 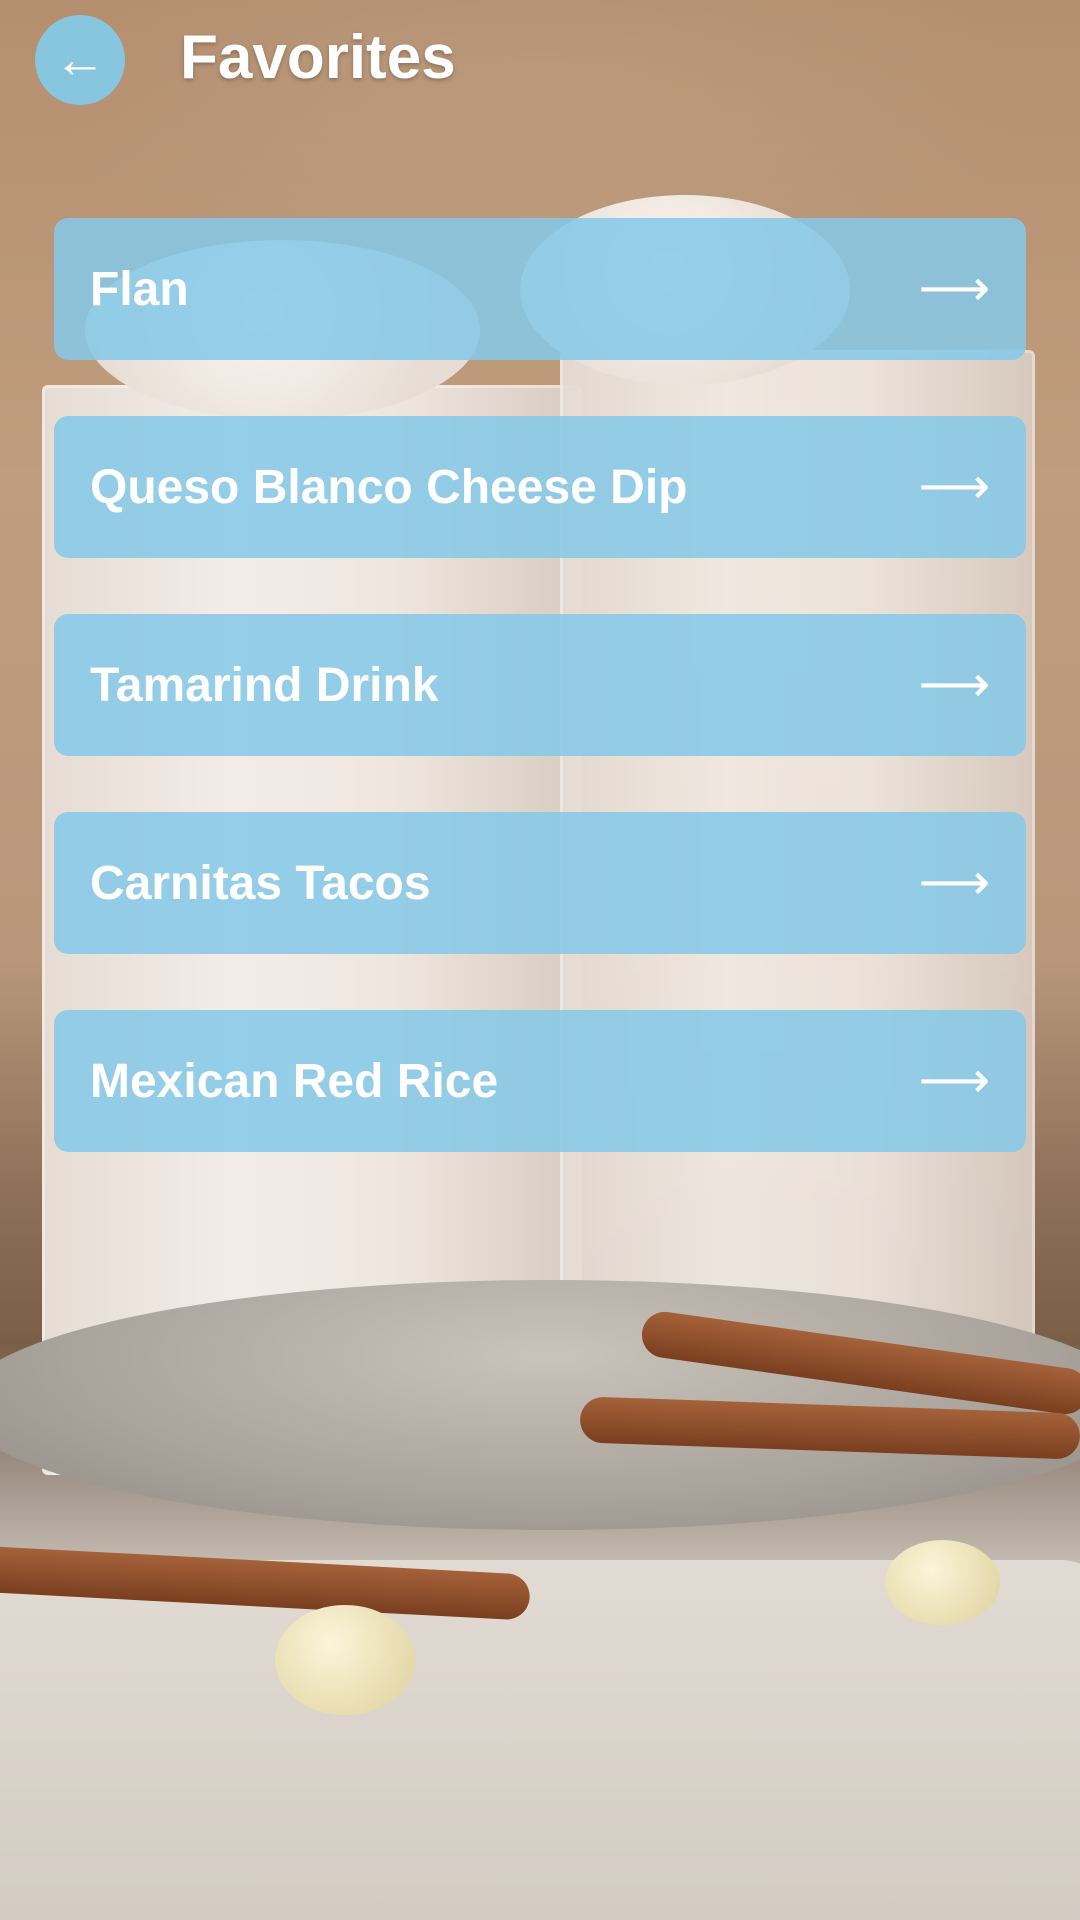 What do you see at coordinates (540, 289) in the screenshot?
I see `favorite-item-flan: Flan ⟶` at bounding box center [540, 289].